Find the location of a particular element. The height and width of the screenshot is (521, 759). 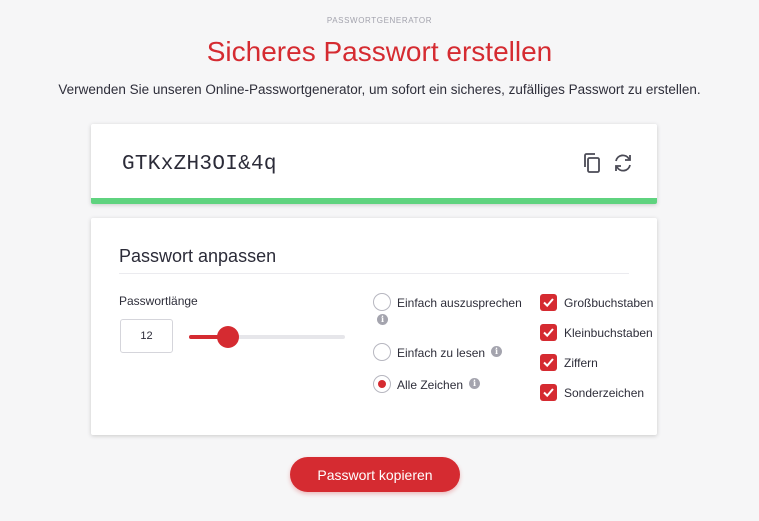

checkbox-lowercase: Kleinbuchstaben is located at coordinates (596, 332).